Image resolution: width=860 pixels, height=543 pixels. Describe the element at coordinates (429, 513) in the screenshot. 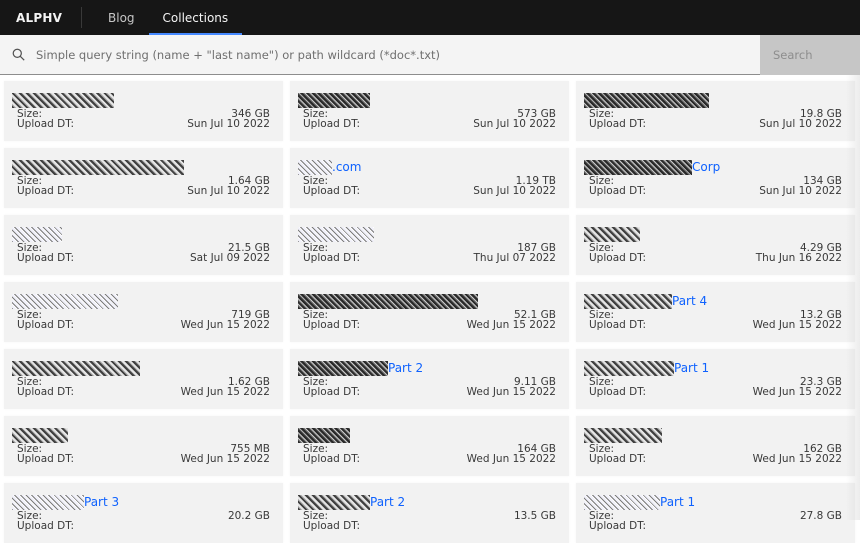

I see `collection-card: Part 2 Size: 13.5 GB Upload DT:` at that location.